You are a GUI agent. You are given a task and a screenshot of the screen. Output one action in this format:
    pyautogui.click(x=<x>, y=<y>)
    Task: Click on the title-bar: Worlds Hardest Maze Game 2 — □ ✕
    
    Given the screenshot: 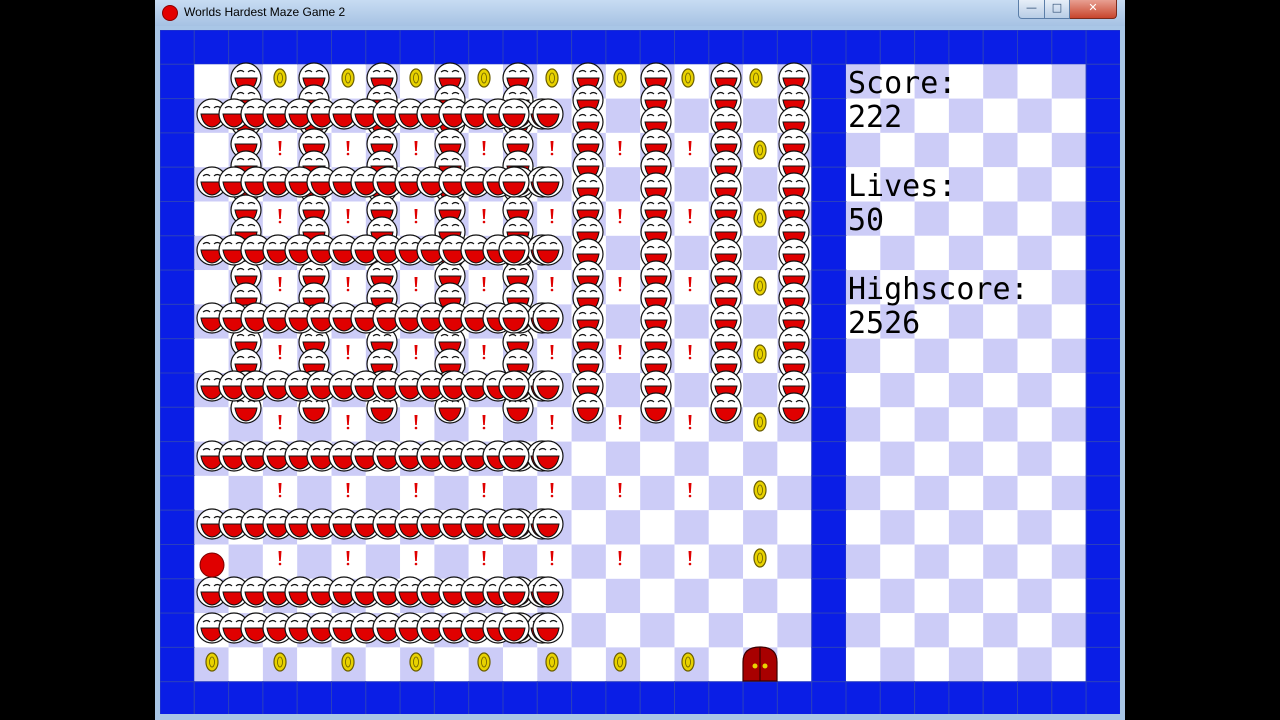 What is the action you would take?
    pyautogui.click(x=640, y=13)
    